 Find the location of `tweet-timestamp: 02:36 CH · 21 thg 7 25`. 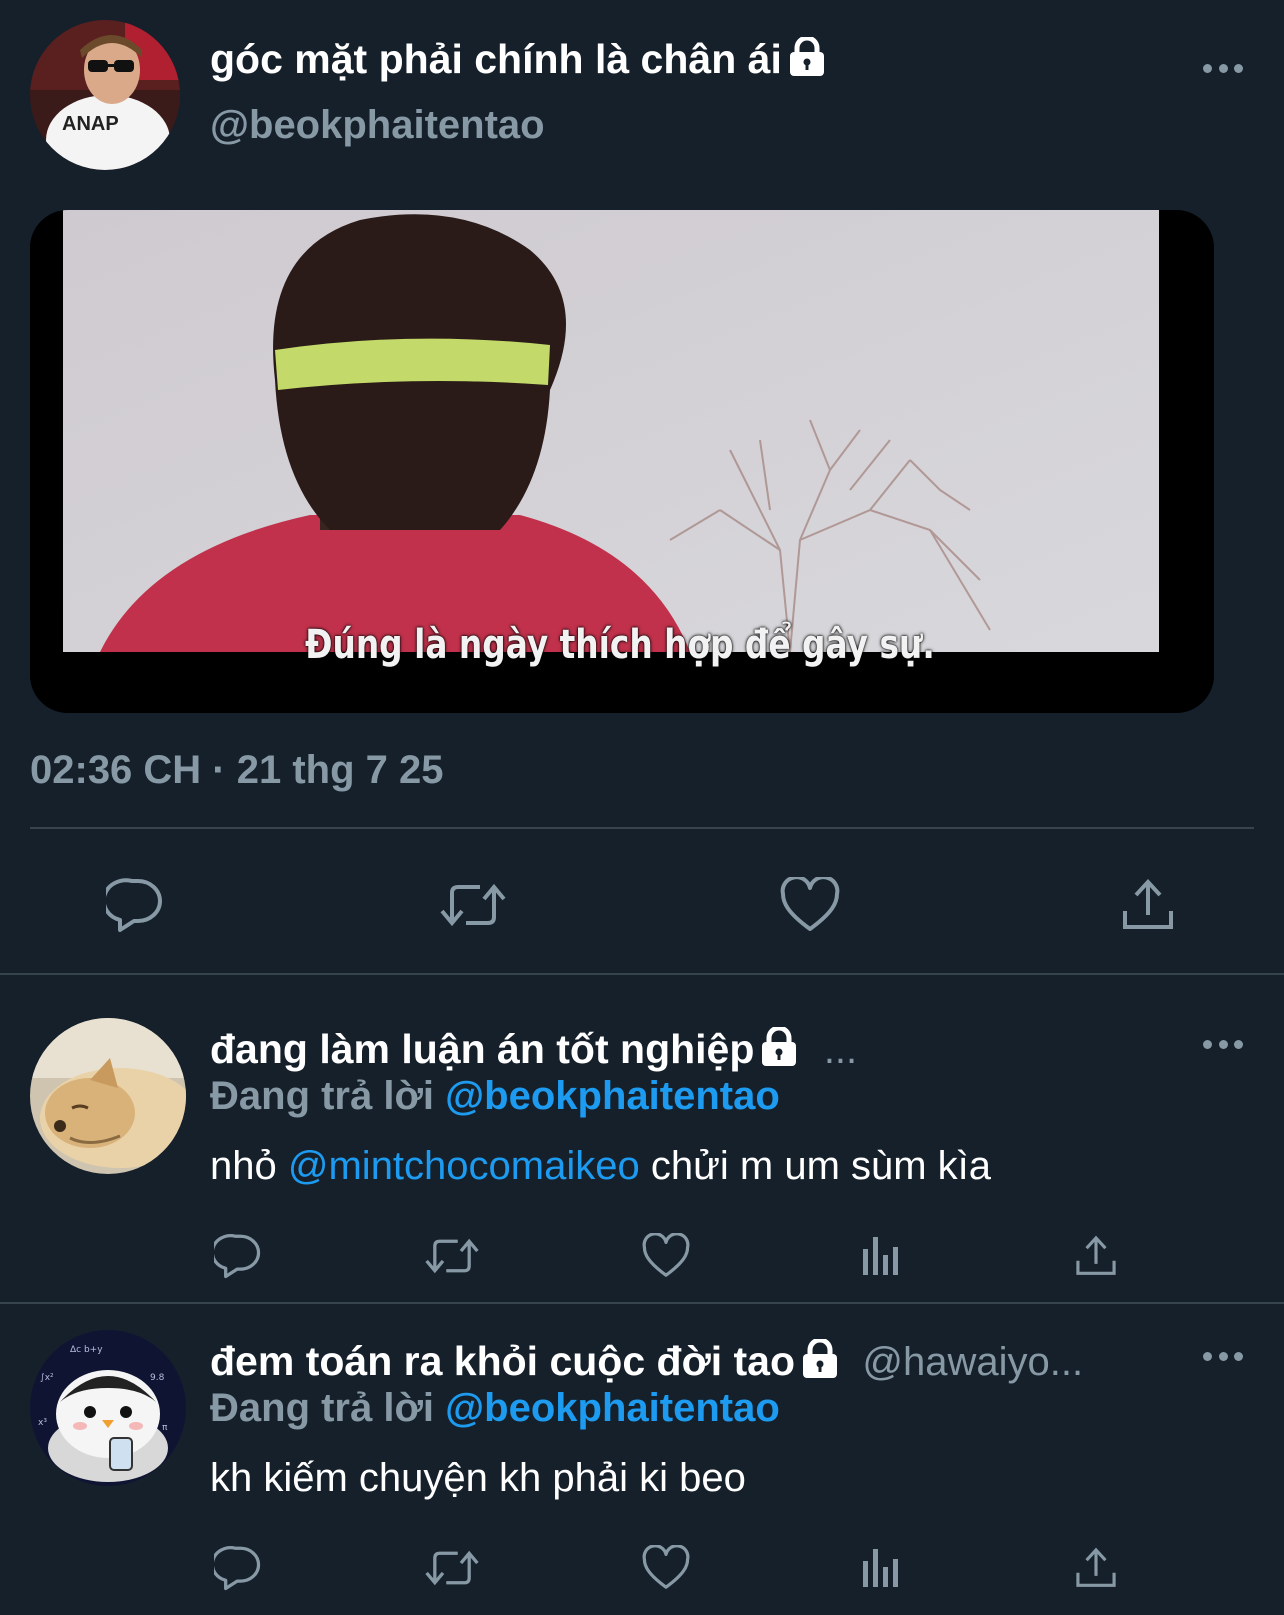

tweet-timestamp: 02:36 CH · 21 thg 7 25 is located at coordinates (237, 770).